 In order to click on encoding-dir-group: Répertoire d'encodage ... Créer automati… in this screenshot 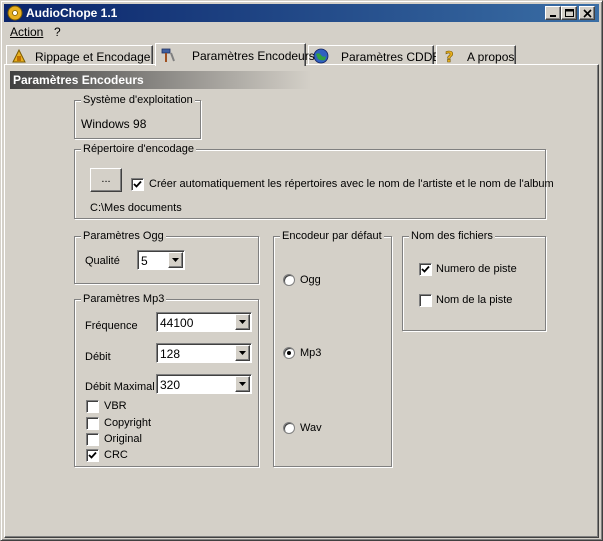, I will do `click(314, 181)`.